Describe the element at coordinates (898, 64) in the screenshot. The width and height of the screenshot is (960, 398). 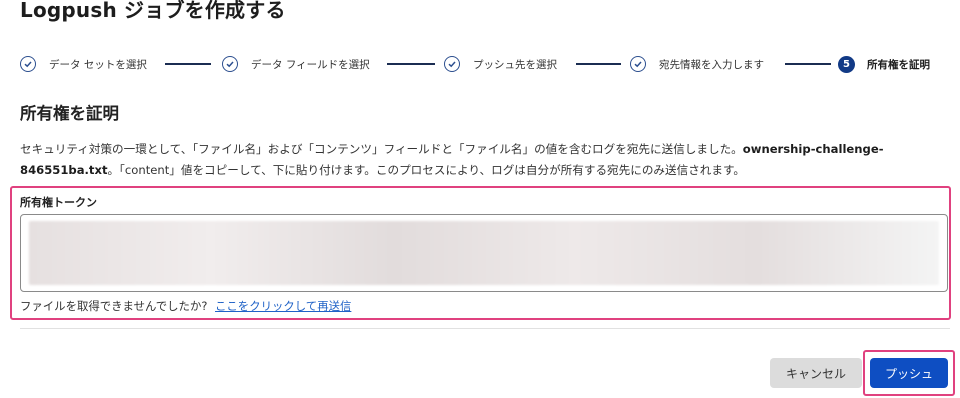
I see `step-label: 所有権を証明` at that location.